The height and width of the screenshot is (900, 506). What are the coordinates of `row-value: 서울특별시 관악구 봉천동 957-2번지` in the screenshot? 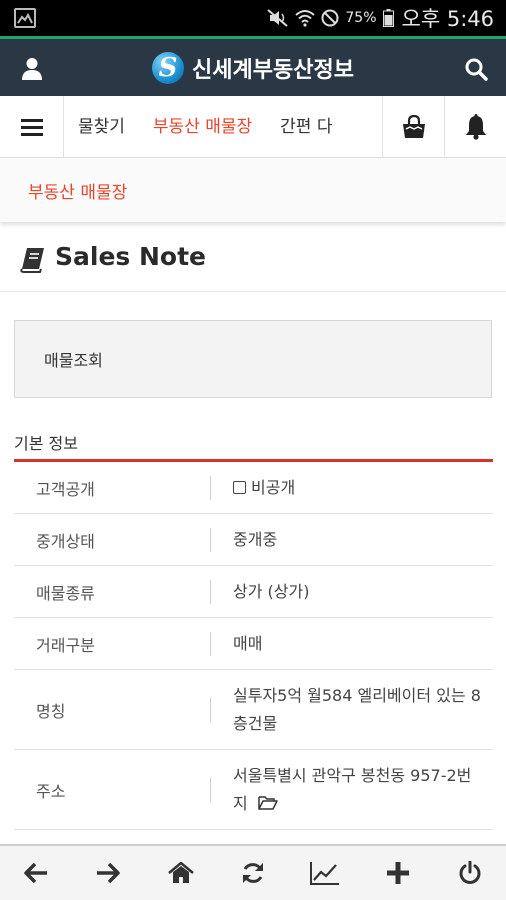 It's located at (359, 789).